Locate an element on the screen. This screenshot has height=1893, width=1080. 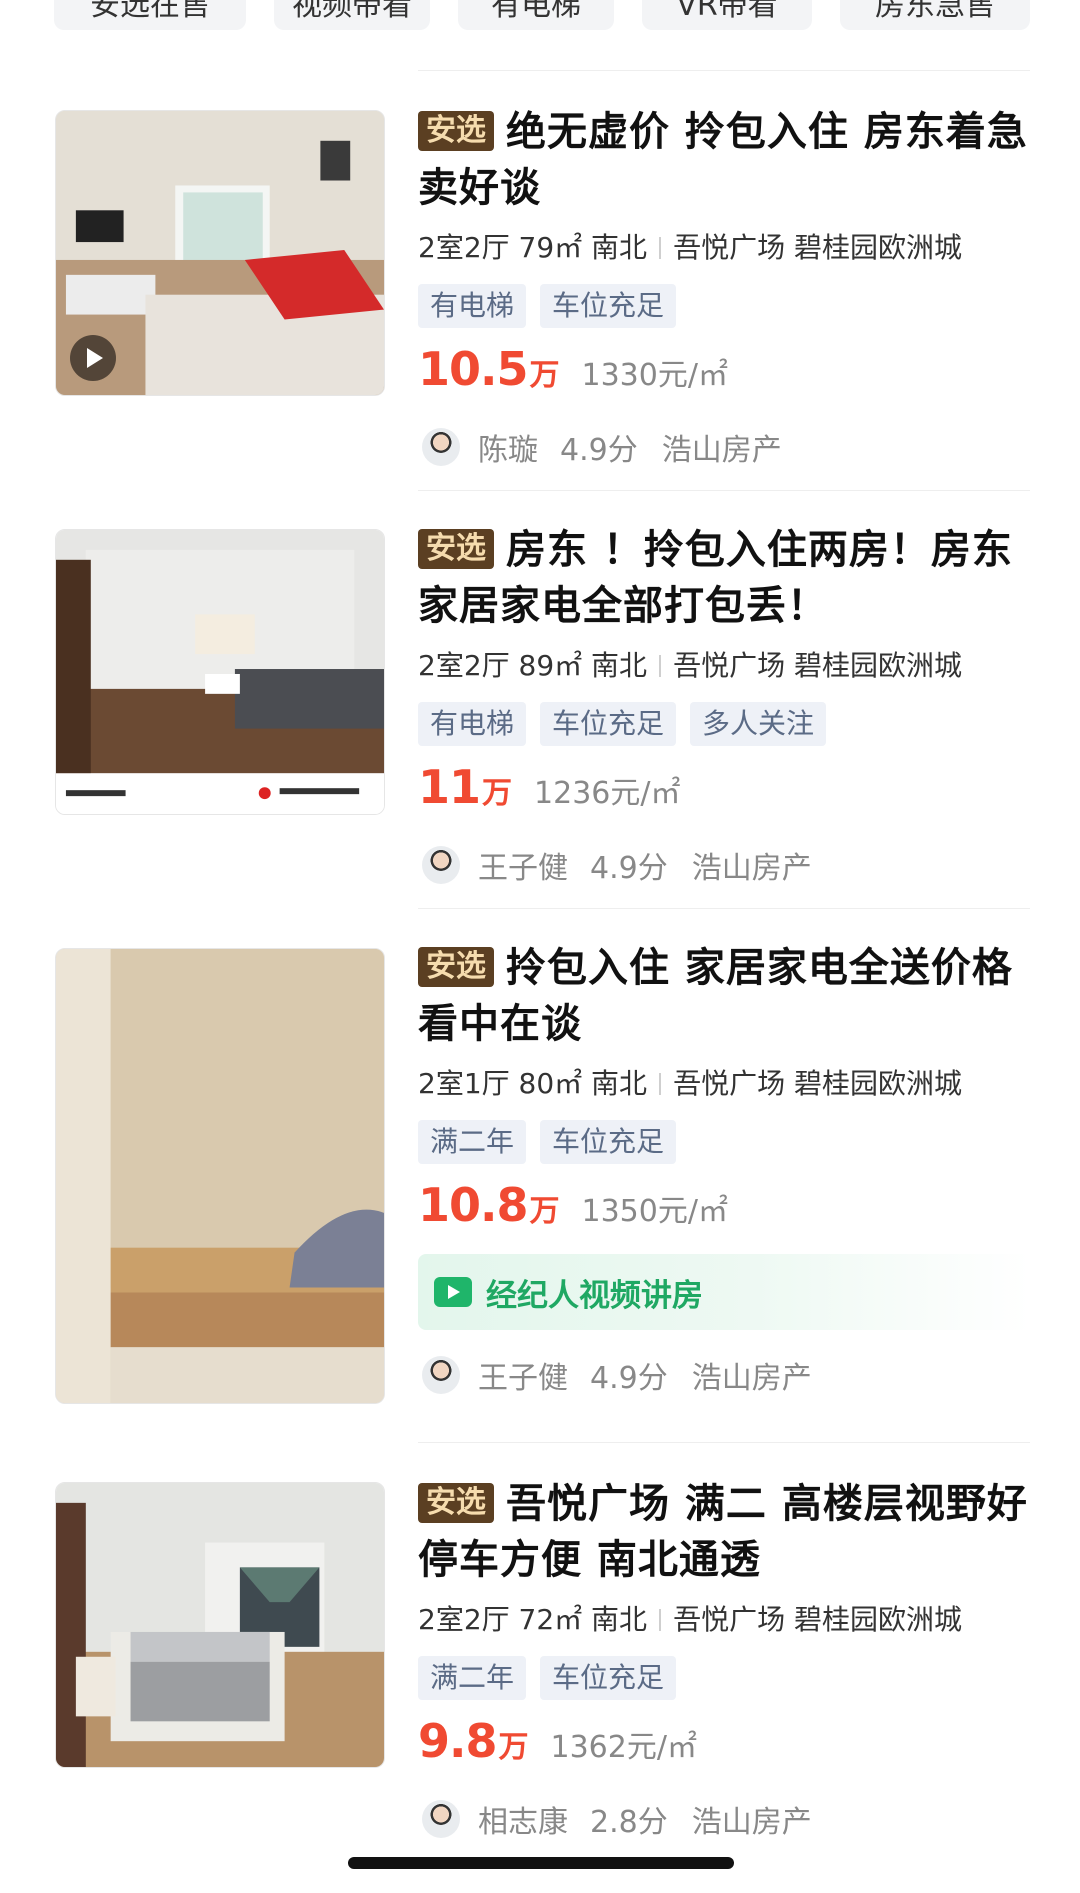
listing-meta: 2室2厅 72㎡ 南北 吾悦广场 碧桂园欧洲城 is located at coordinates (724, 1620).